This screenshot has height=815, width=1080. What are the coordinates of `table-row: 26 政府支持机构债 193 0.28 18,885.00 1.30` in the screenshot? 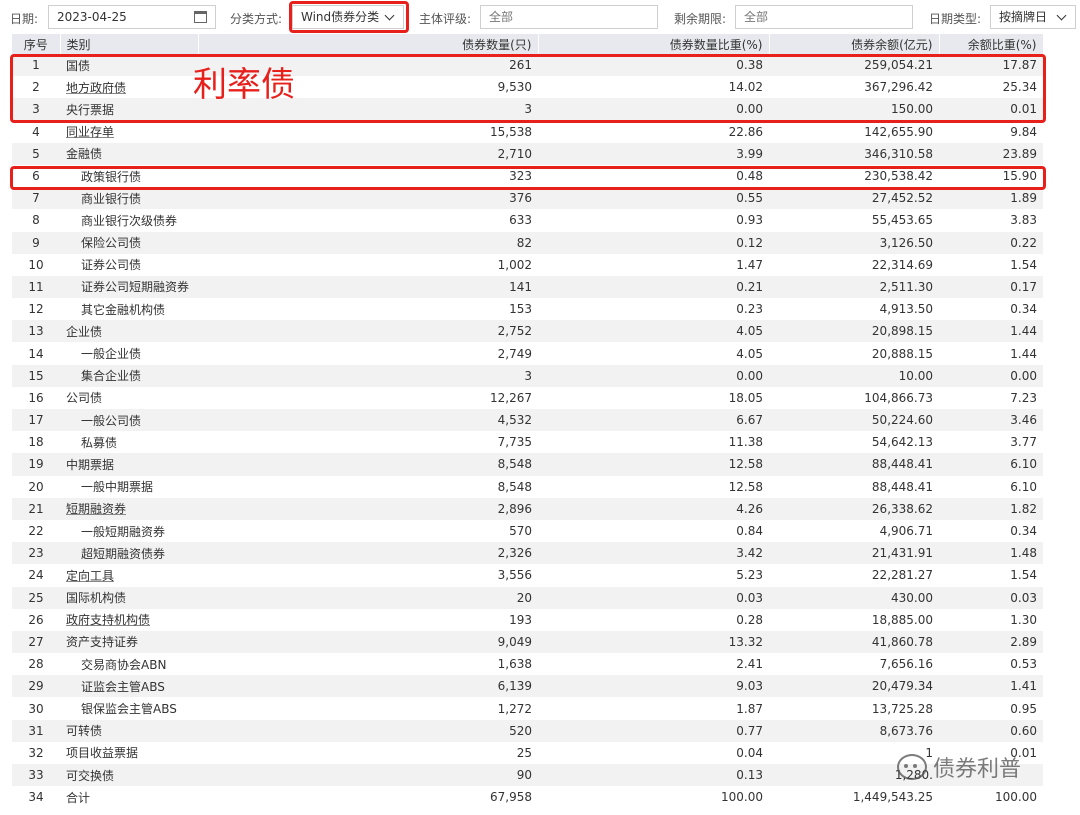 It's located at (527, 619).